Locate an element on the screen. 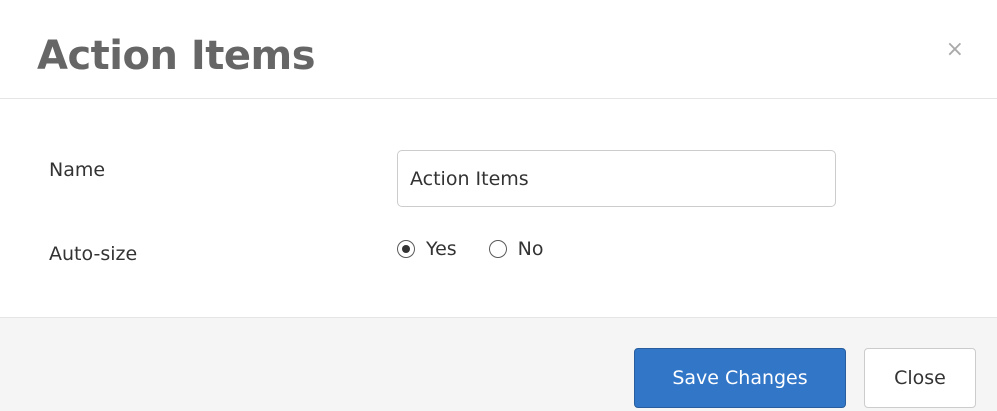  dialog-title: Action Items is located at coordinates (176, 56).